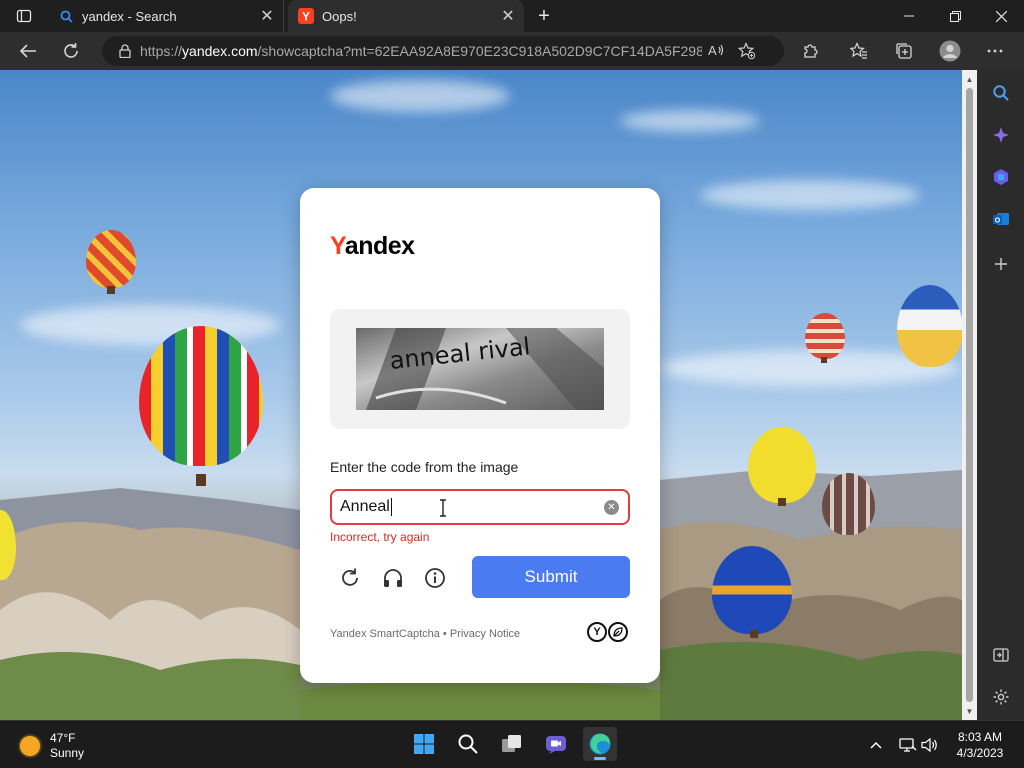 Image resolution: width=1024 pixels, height=768 pixels. I want to click on volume-button, so click(930, 745).